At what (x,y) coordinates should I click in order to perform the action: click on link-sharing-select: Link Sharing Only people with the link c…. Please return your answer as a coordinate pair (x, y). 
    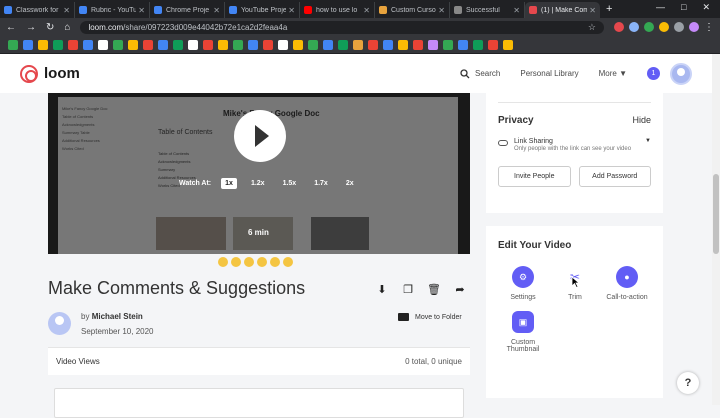
    Looking at the image, I should click on (574, 146).